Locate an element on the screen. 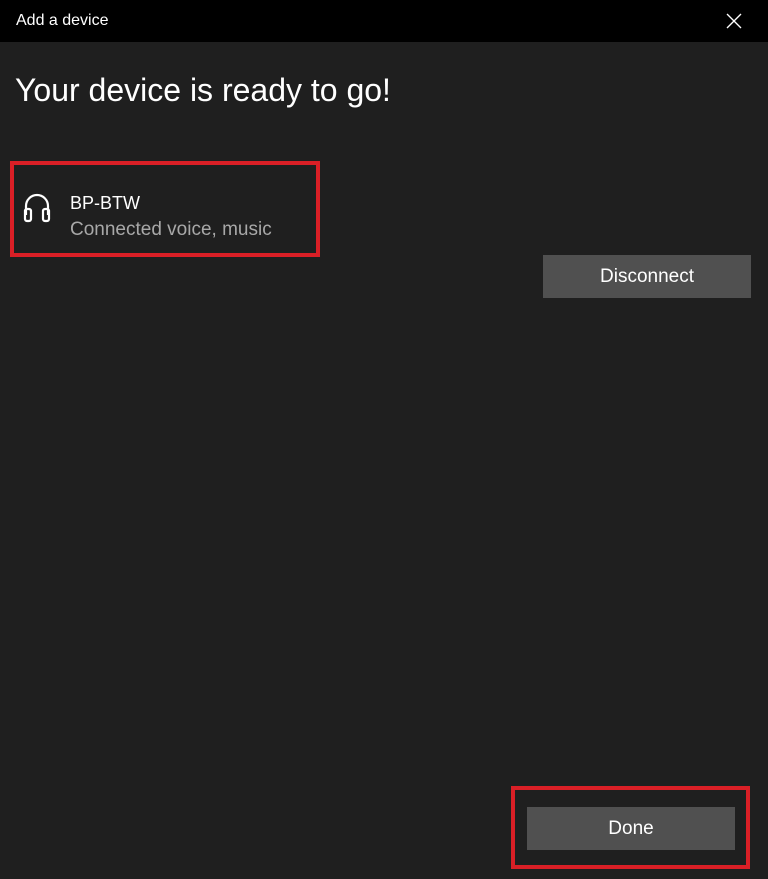  done-button: Done is located at coordinates (631, 828).